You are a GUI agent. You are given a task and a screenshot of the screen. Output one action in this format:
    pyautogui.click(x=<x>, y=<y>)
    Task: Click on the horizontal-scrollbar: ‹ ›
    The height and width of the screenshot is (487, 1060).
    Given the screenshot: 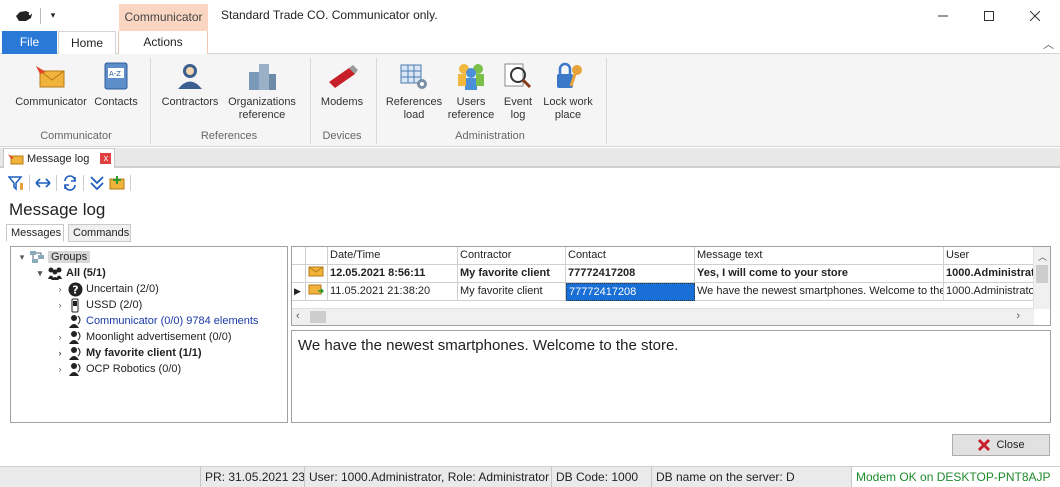 What is the action you would take?
    pyautogui.click(x=663, y=316)
    